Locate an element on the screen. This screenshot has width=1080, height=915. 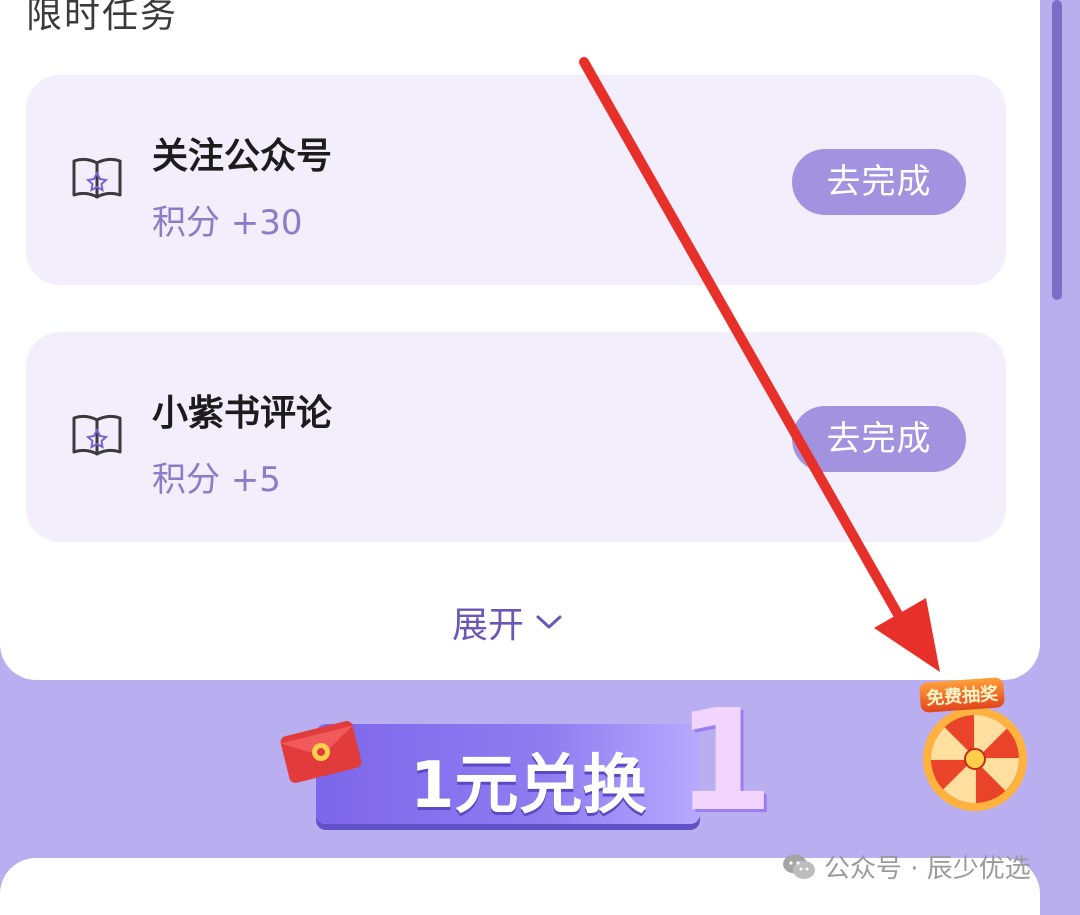
expand-label: 展开 is located at coordinates (488, 625).